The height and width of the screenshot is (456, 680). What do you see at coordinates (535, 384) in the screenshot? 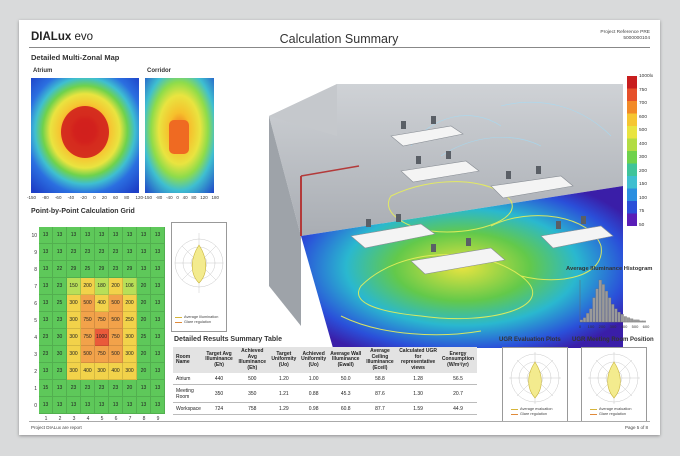
I see `ugr-eval-plot: Average evaluation Glare regulation` at bounding box center [535, 384].